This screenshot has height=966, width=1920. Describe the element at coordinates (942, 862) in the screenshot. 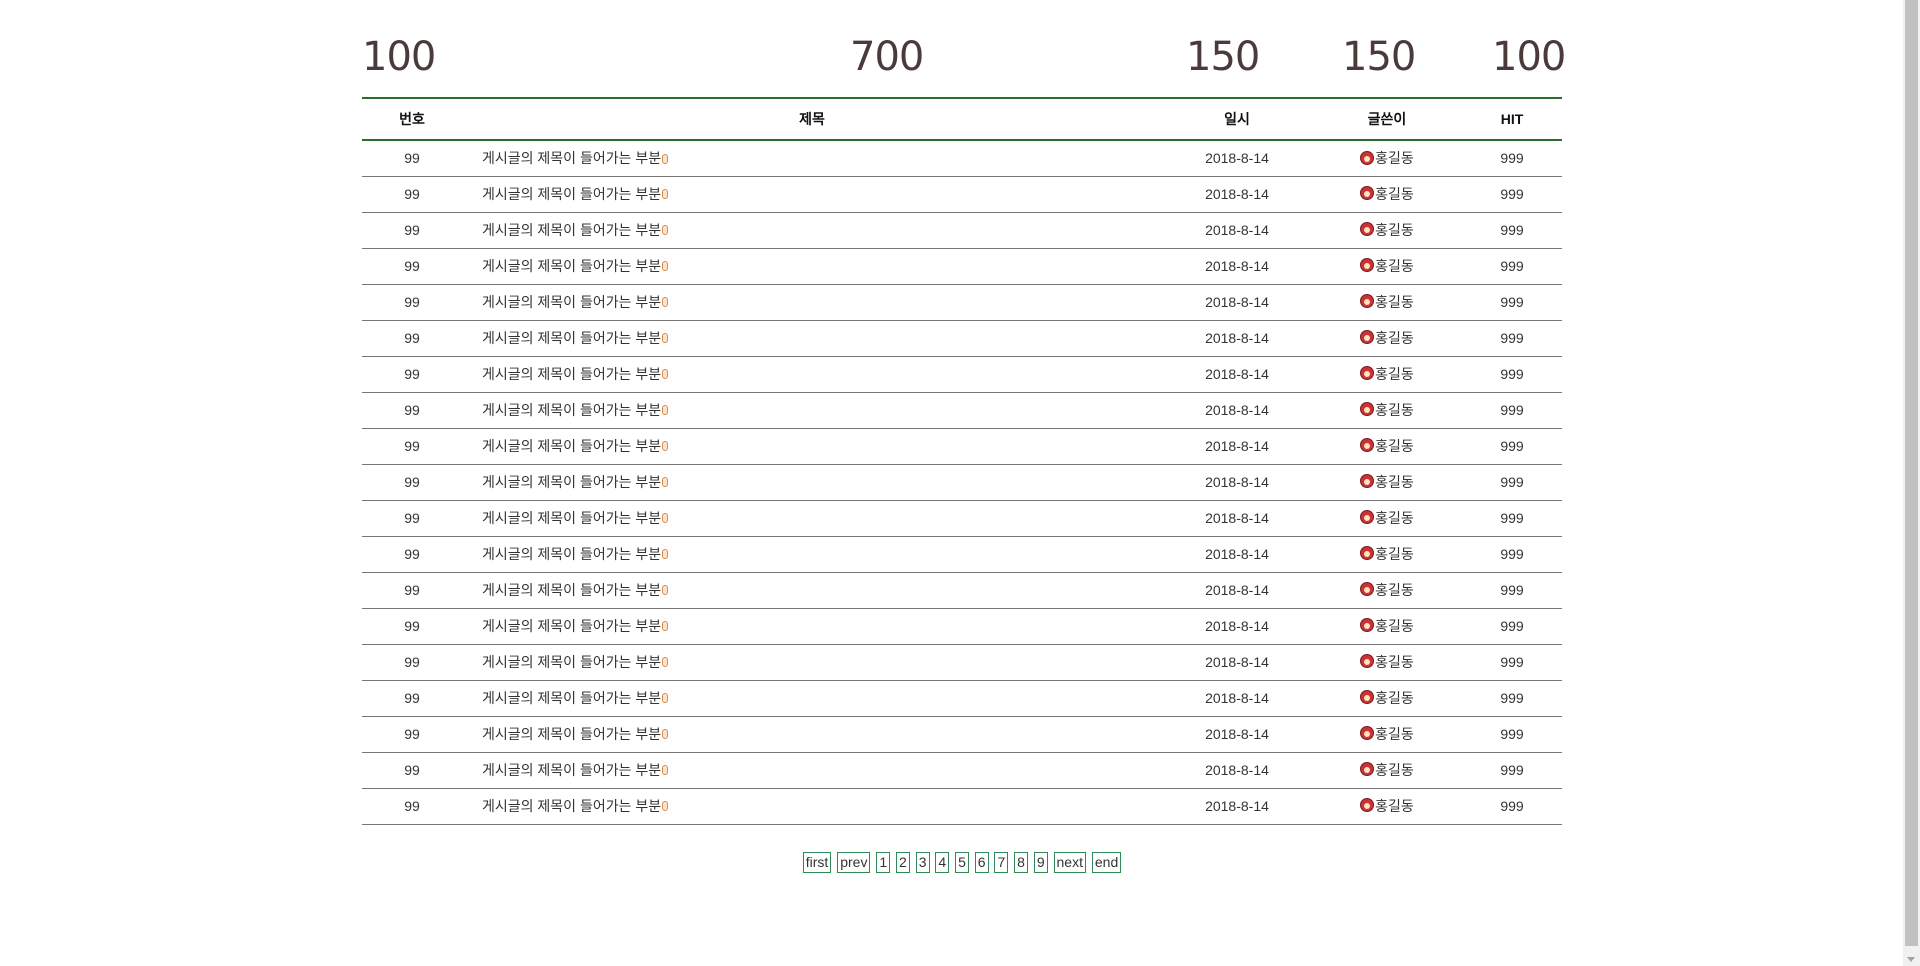

I see `page-4-button: 4` at that location.